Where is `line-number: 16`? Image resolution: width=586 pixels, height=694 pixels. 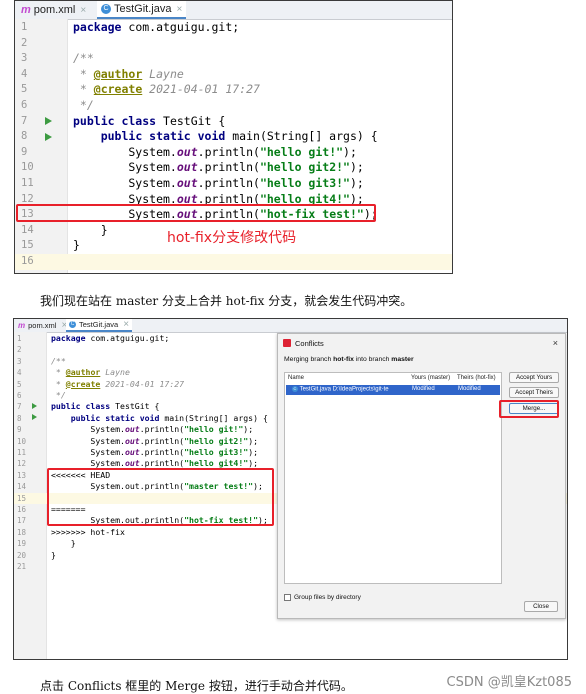
line-number: 16 is located at coordinates (27, 261).